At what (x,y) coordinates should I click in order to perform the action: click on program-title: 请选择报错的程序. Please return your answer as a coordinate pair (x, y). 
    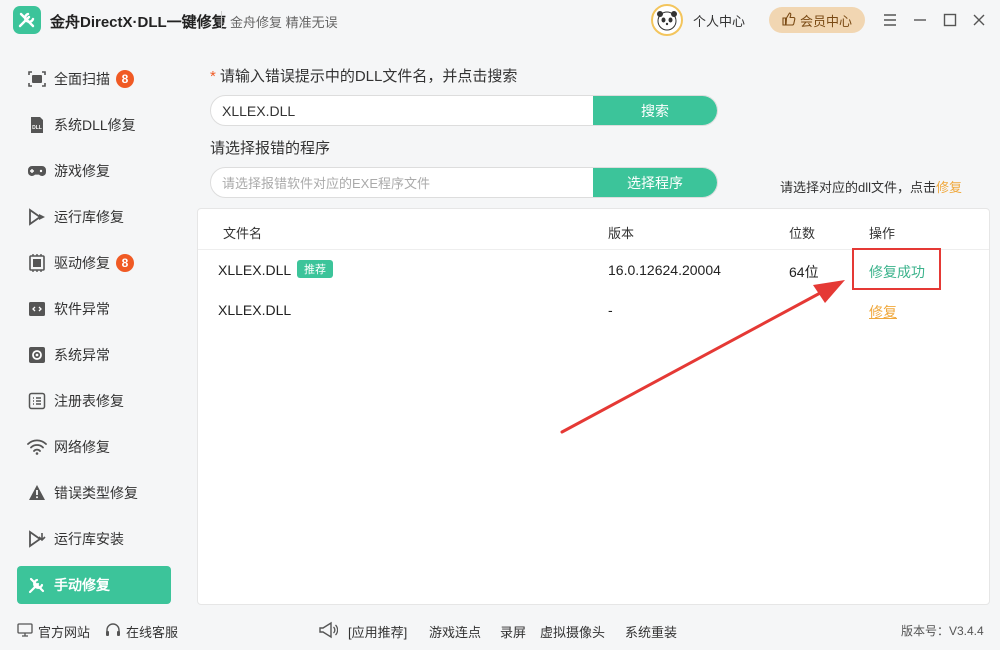
    Looking at the image, I should click on (270, 148).